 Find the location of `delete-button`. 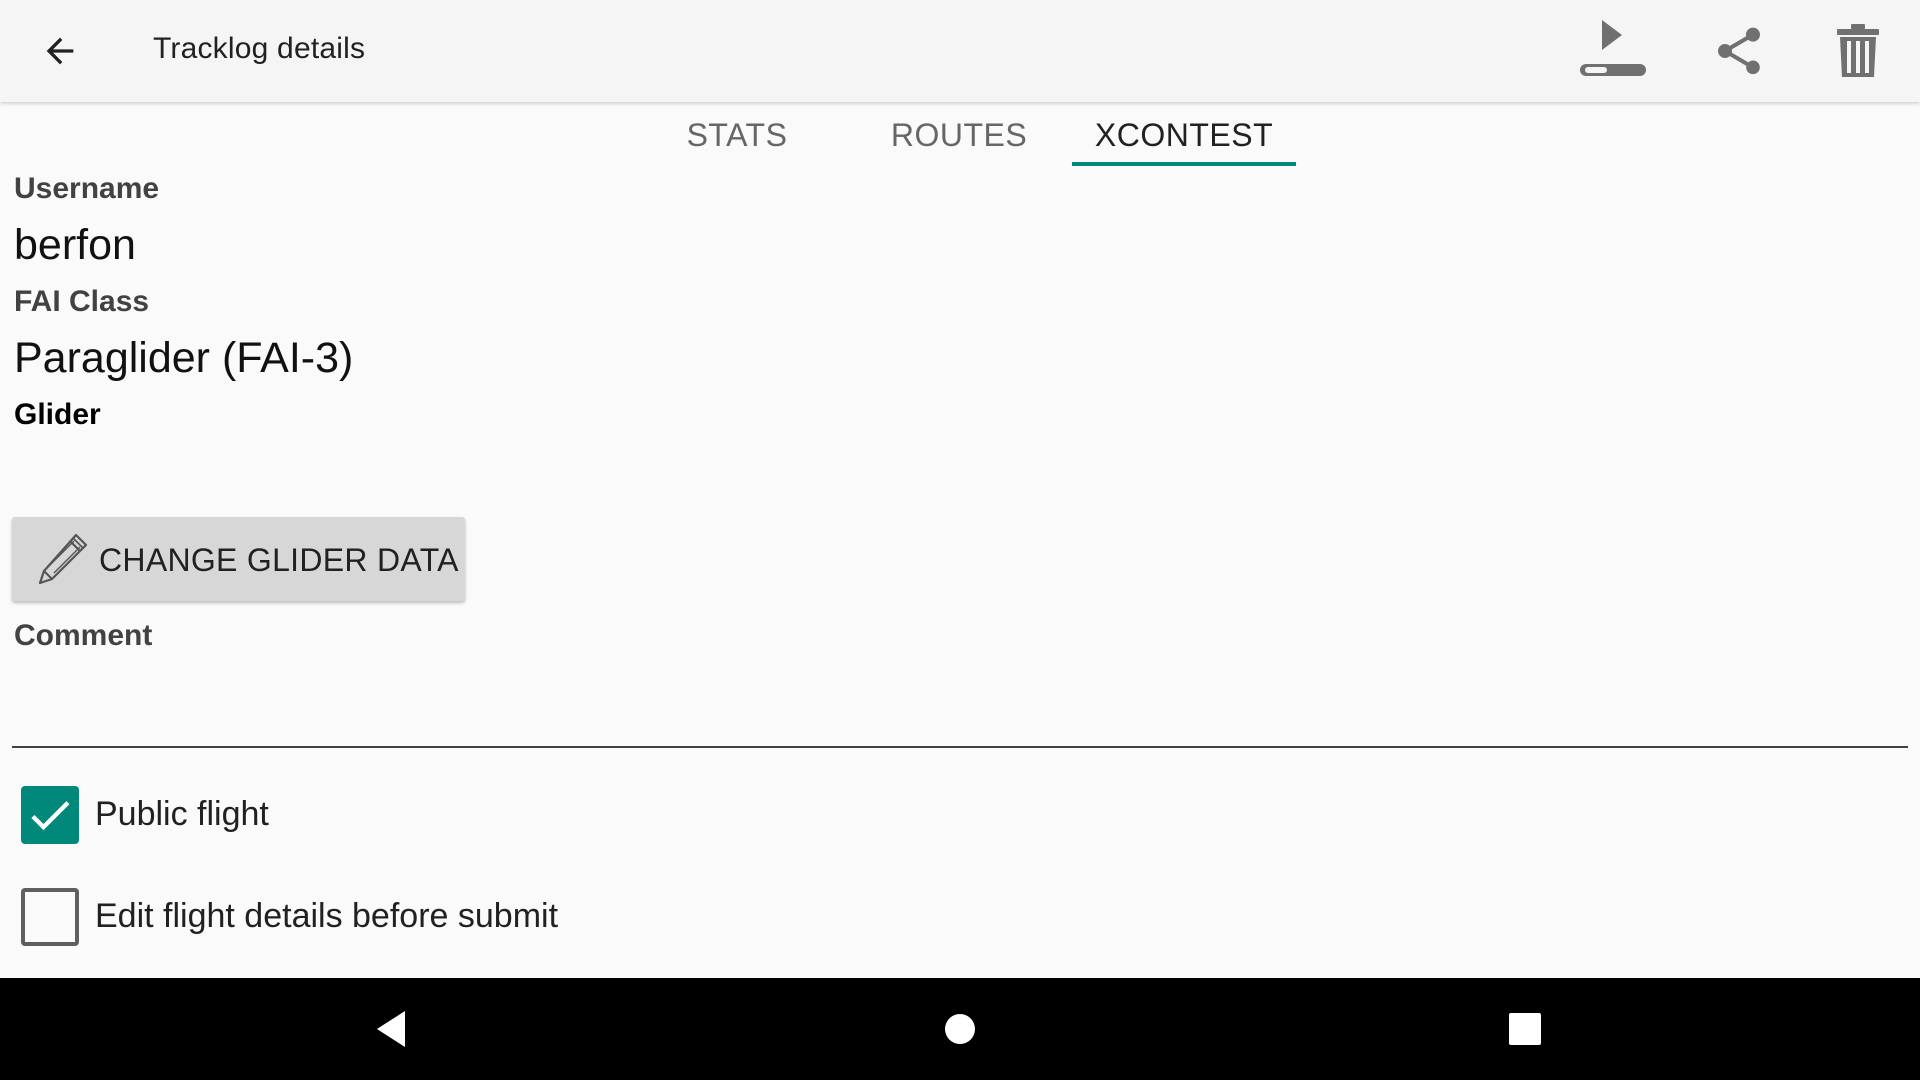

delete-button is located at coordinates (1858, 51).